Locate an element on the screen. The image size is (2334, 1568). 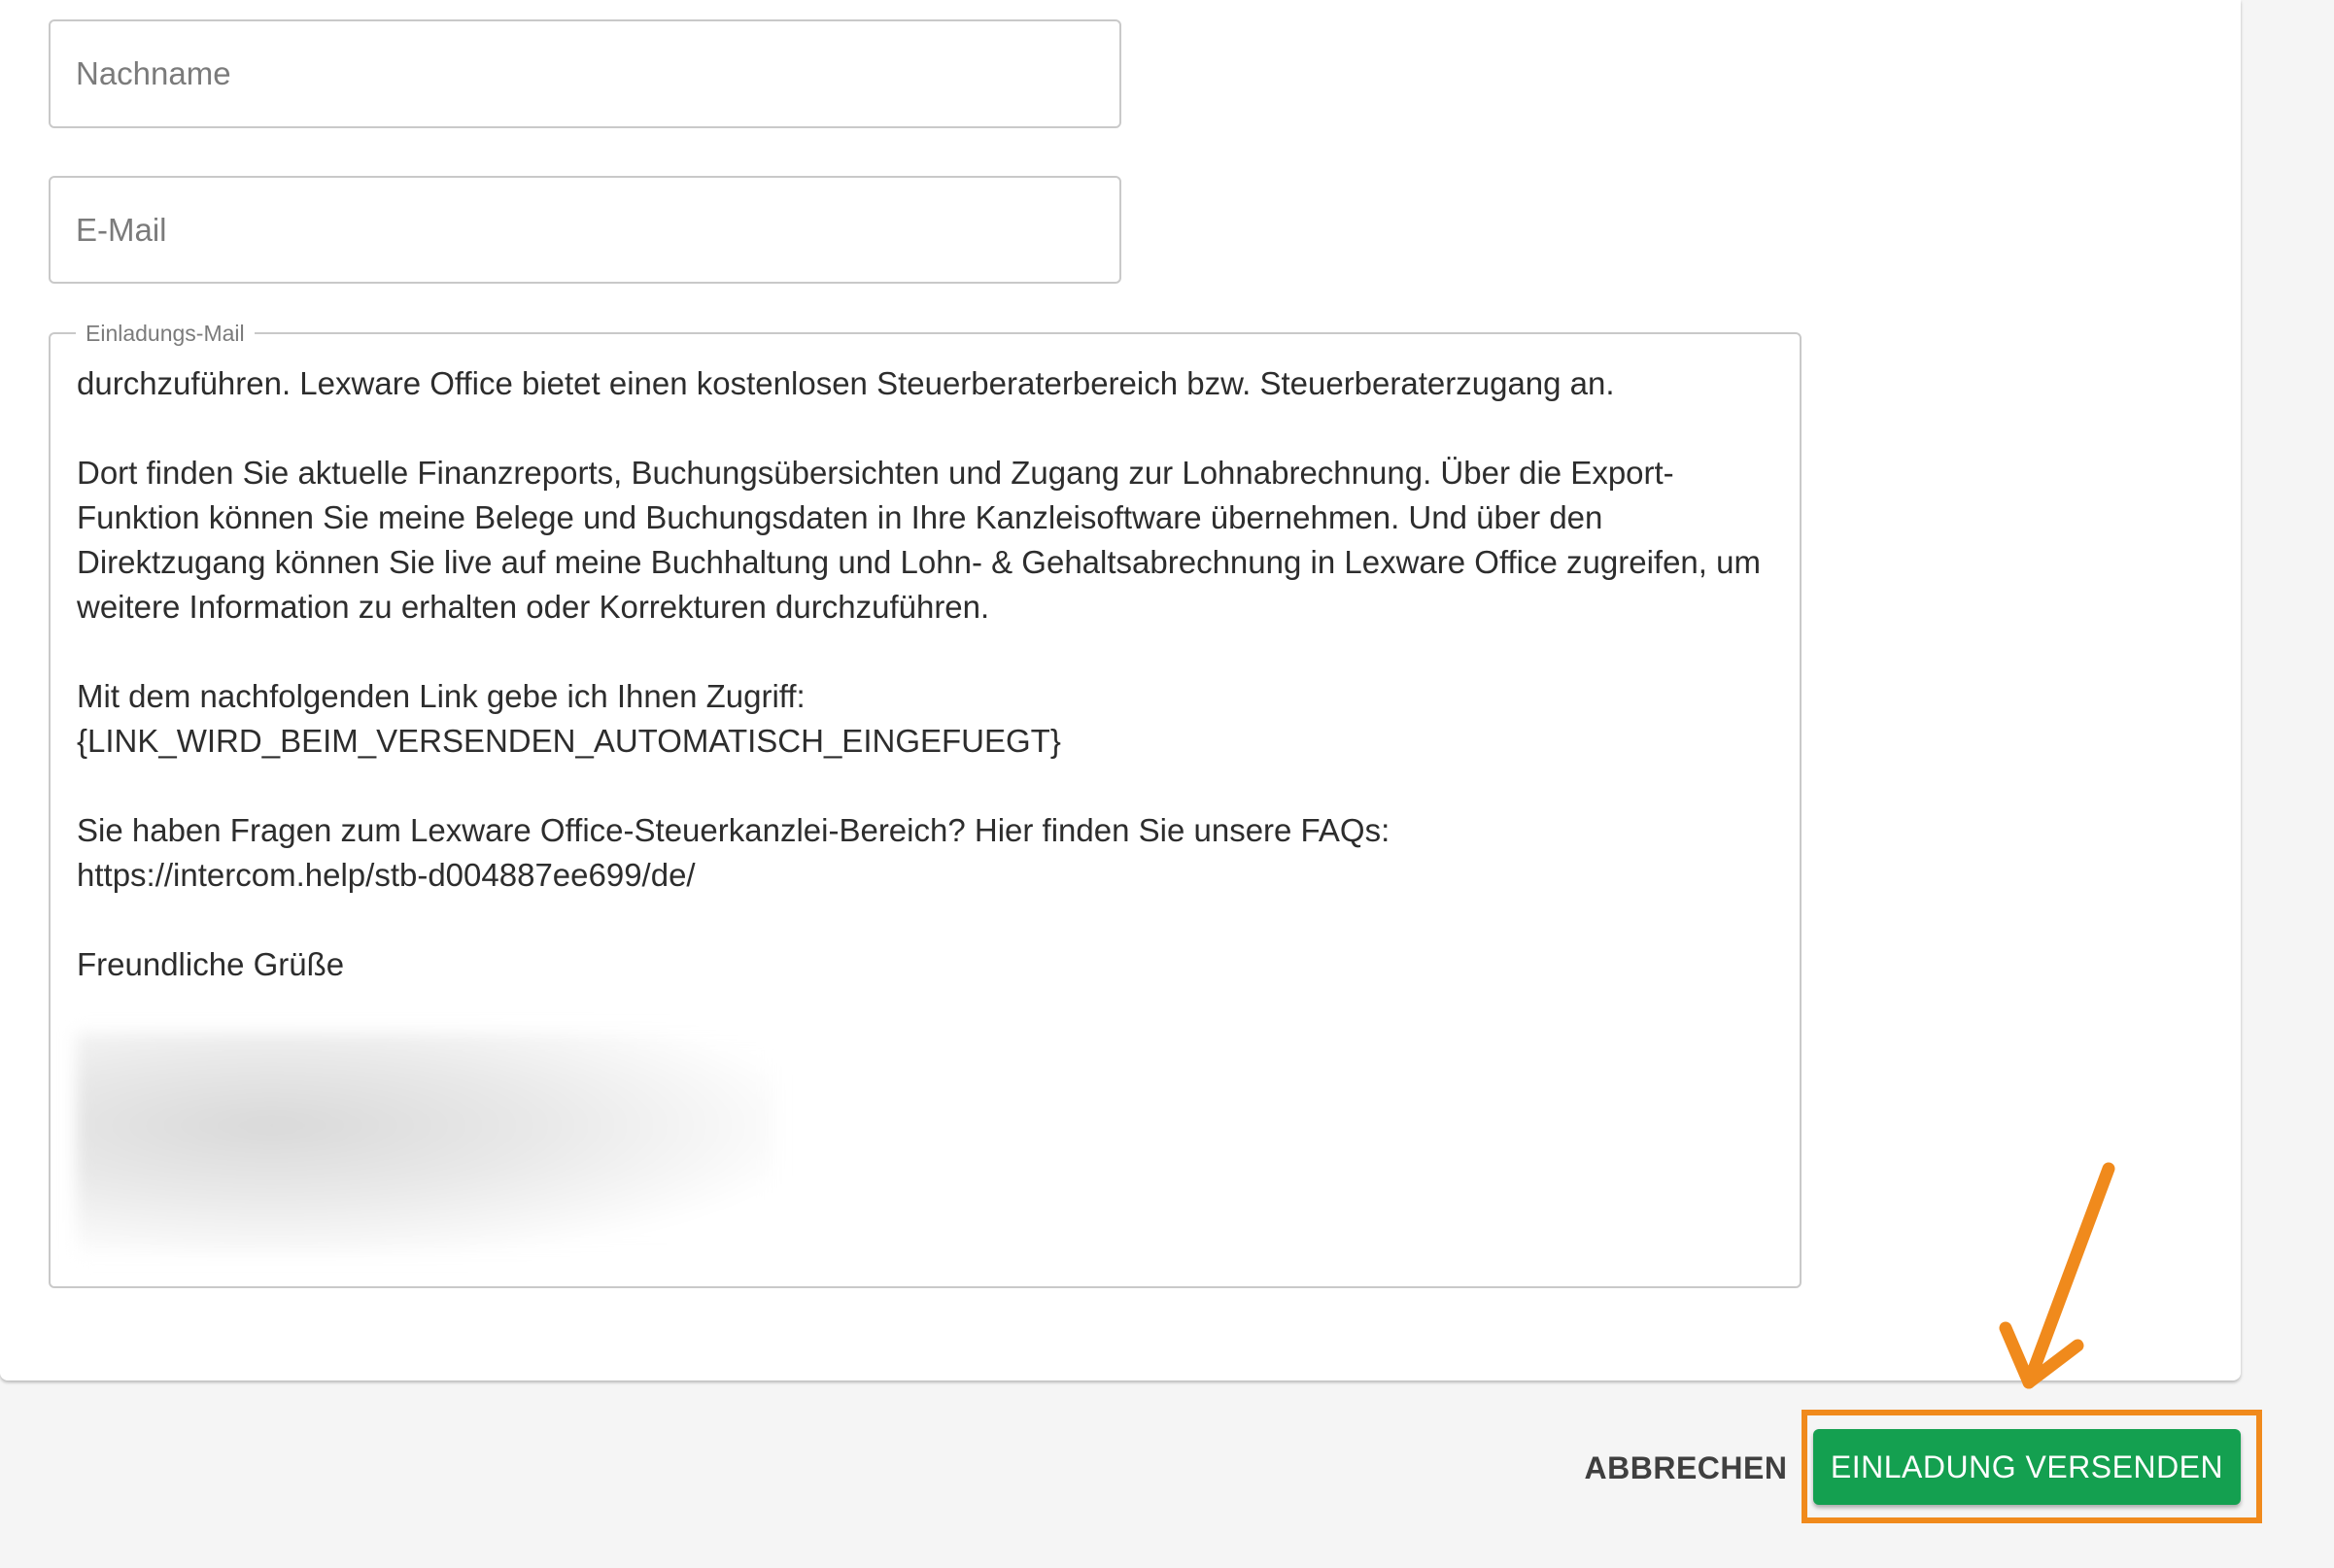
lastname-field is located at coordinates (585, 73).